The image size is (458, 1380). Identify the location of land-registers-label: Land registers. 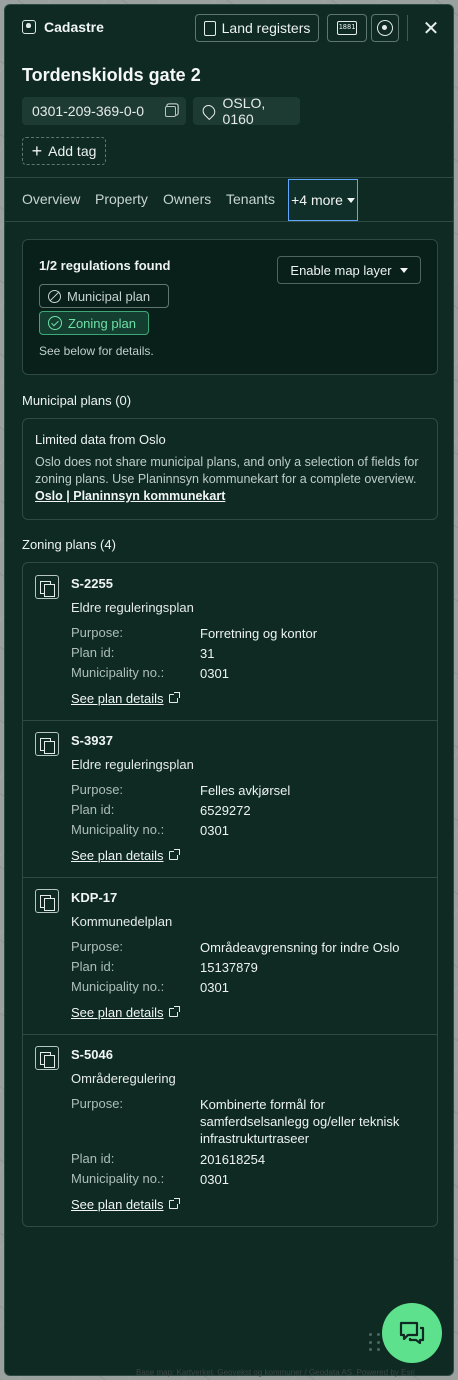
(266, 28).